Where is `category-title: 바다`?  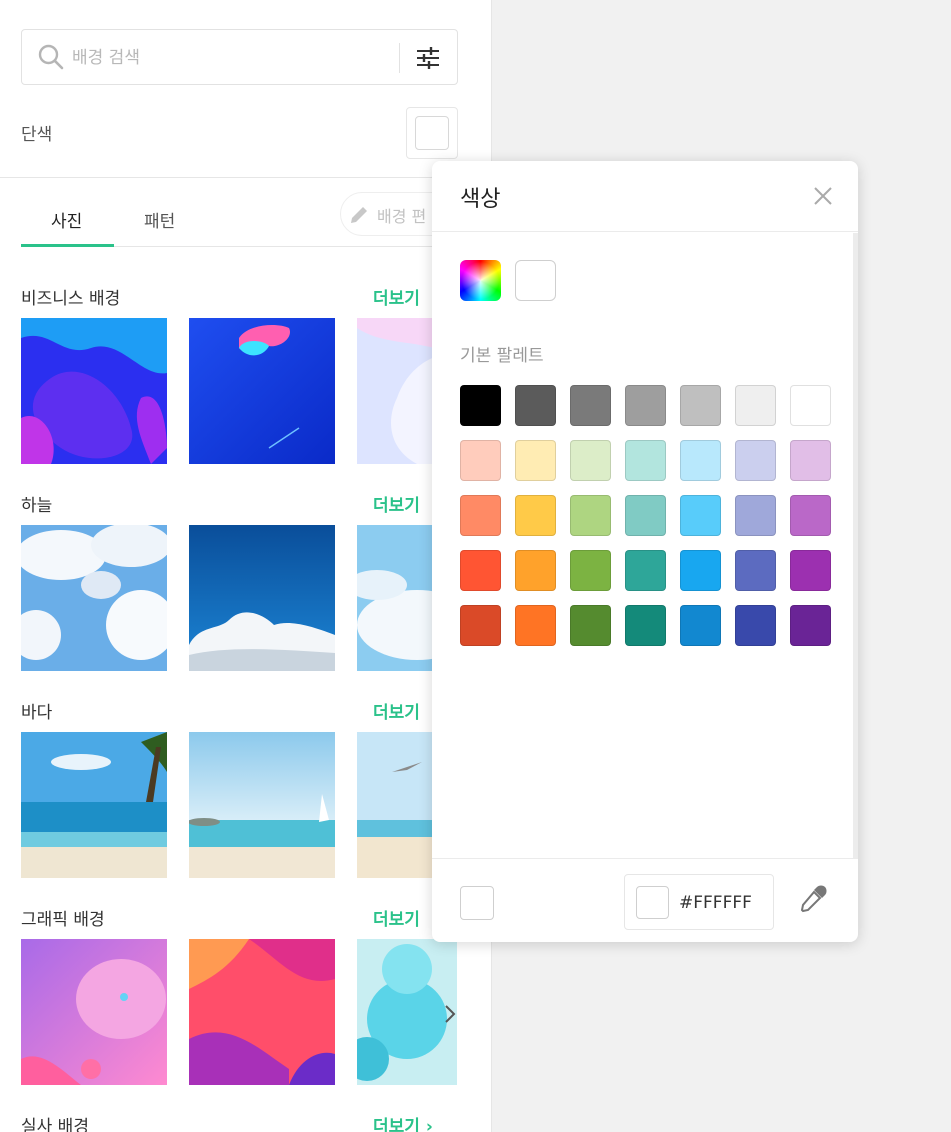 category-title: 바다 is located at coordinates (37, 713).